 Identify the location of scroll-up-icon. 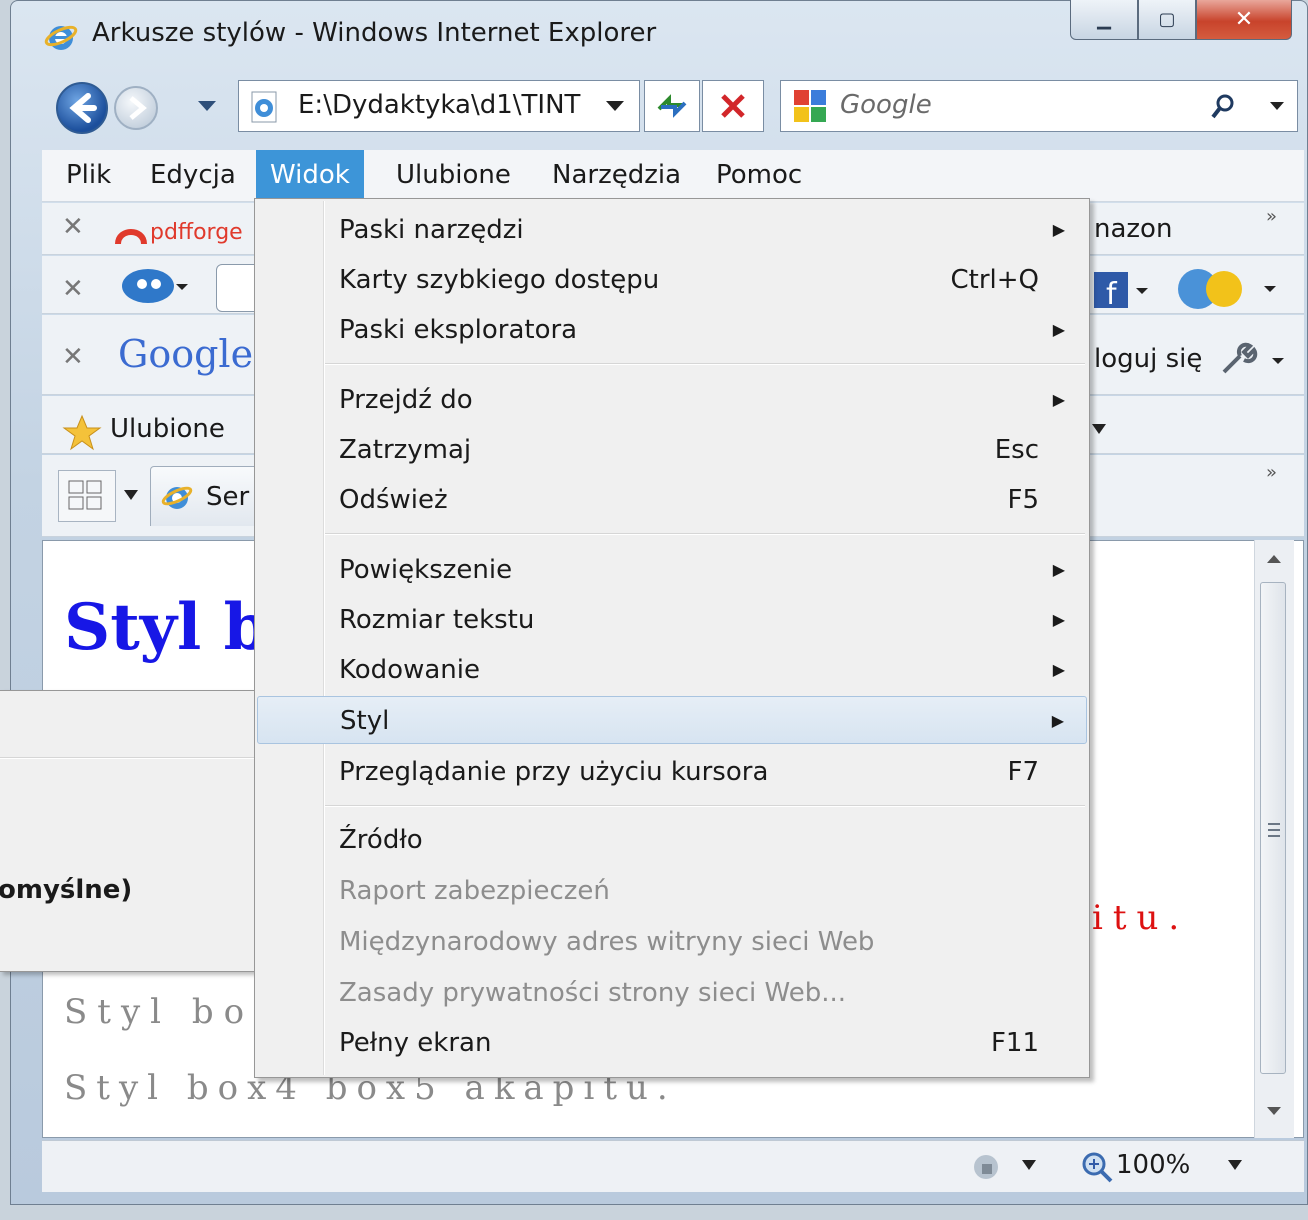
(1274, 559).